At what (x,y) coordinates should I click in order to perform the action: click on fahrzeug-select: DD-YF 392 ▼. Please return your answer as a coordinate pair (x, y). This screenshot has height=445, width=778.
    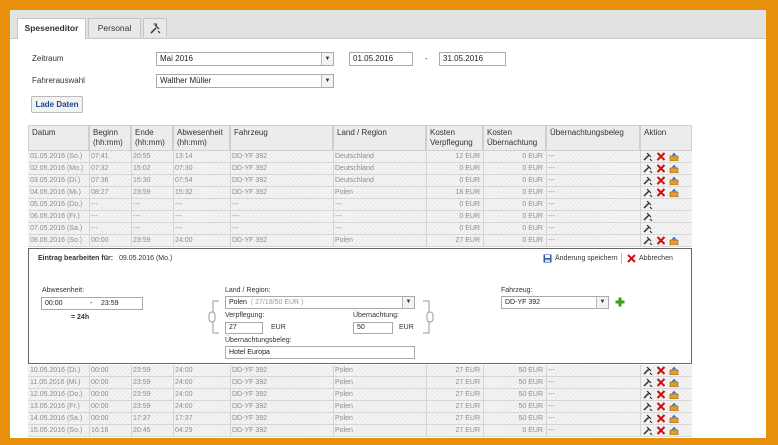
    Looking at the image, I should click on (555, 302).